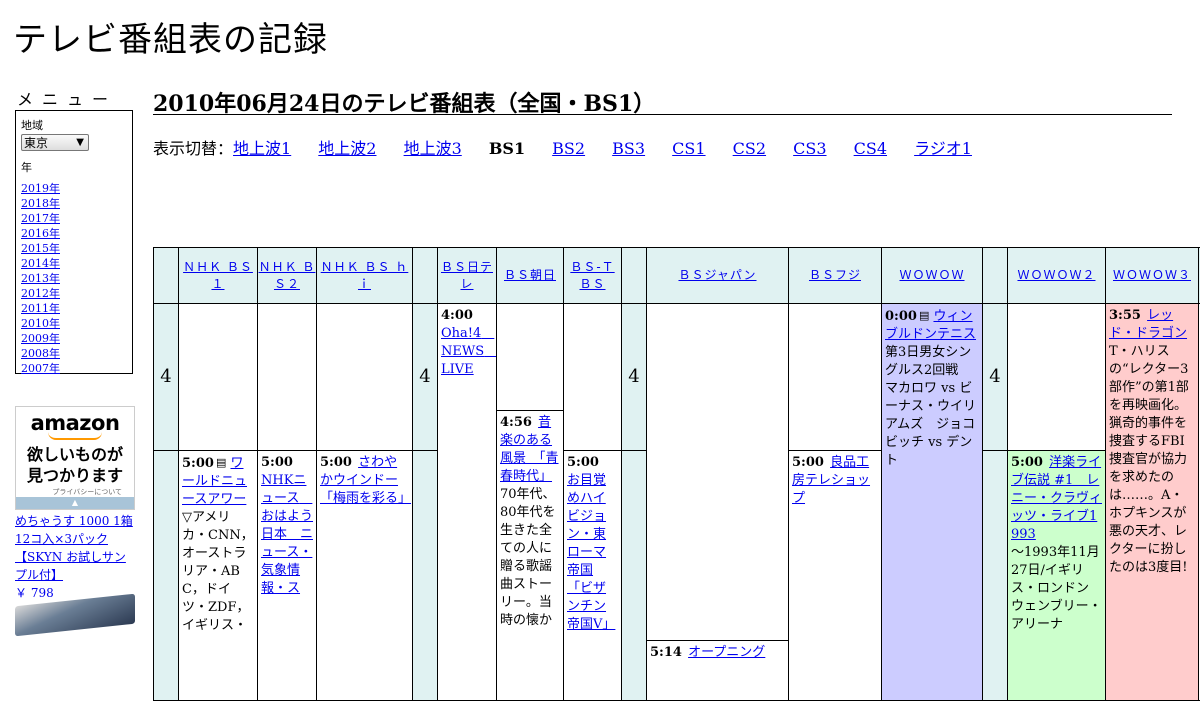 The height and width of the screenshot is (701, 1200). What do you see at coordinates (809, 148) in the screenshot?
I see `tab-cs3: CS3` at bounding box center [809, 148].